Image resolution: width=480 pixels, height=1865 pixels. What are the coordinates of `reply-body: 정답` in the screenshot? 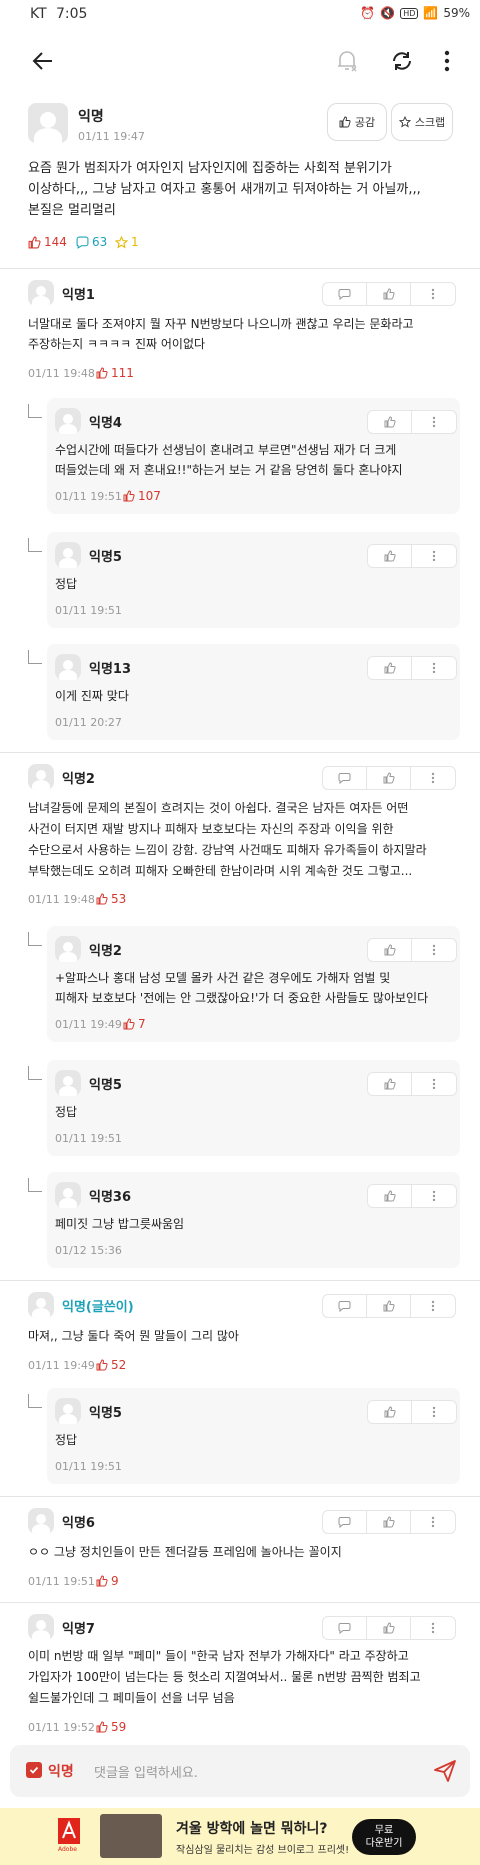 It's located at (66, 1112).